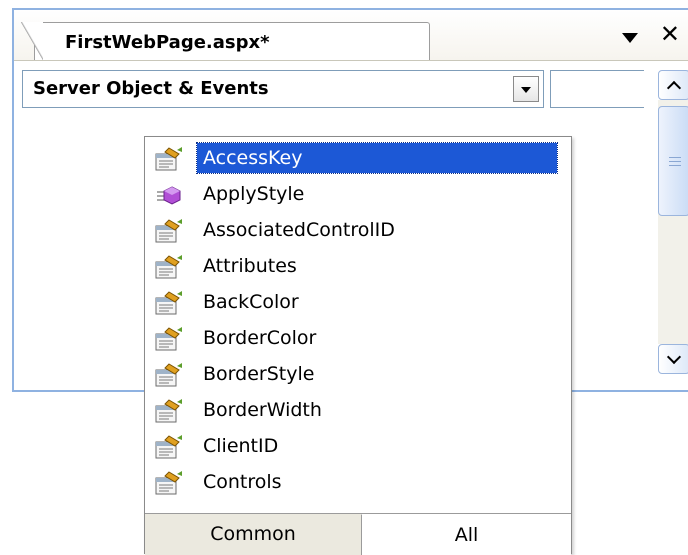 This screenshot has height=555, width=688. What do you see at coordinates (241, 446) in the screenshot?
I see `list-item-label: ClientID` at bounding box center [241, 446].